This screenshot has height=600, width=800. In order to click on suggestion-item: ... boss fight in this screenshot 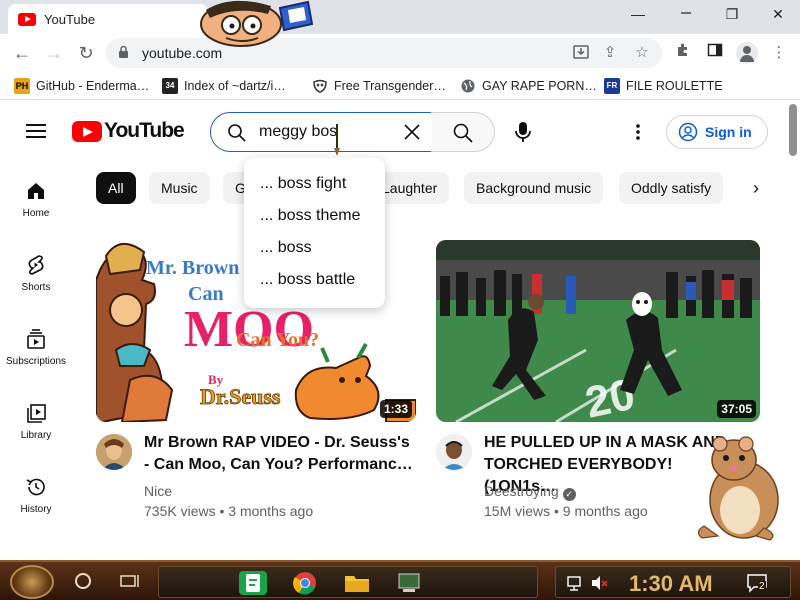, I will do `click(314, 184)`.